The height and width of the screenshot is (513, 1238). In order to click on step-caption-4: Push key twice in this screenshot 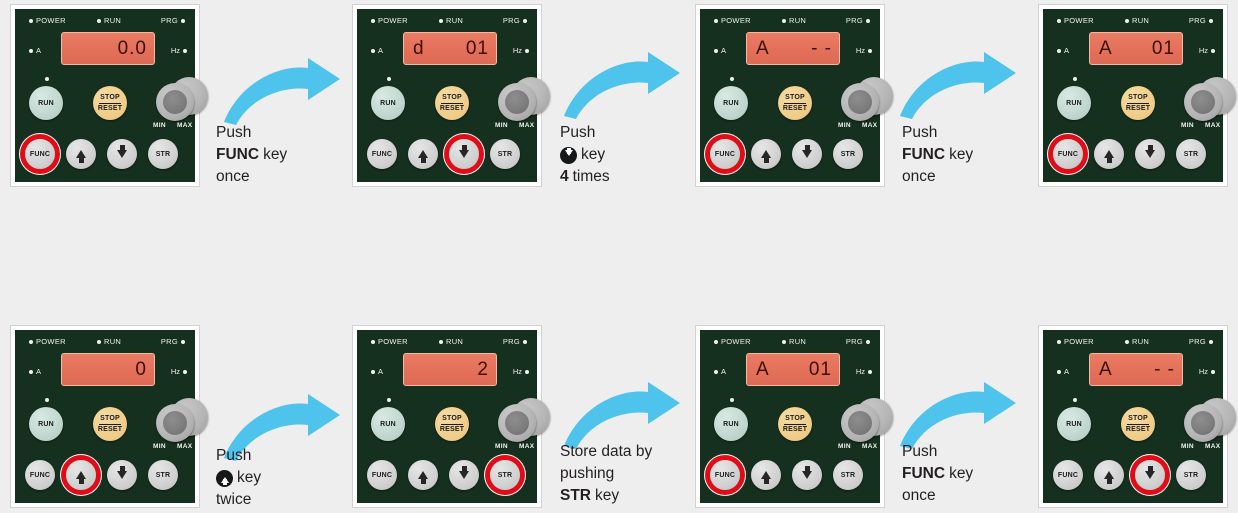, I will do `click(238, 478)`.